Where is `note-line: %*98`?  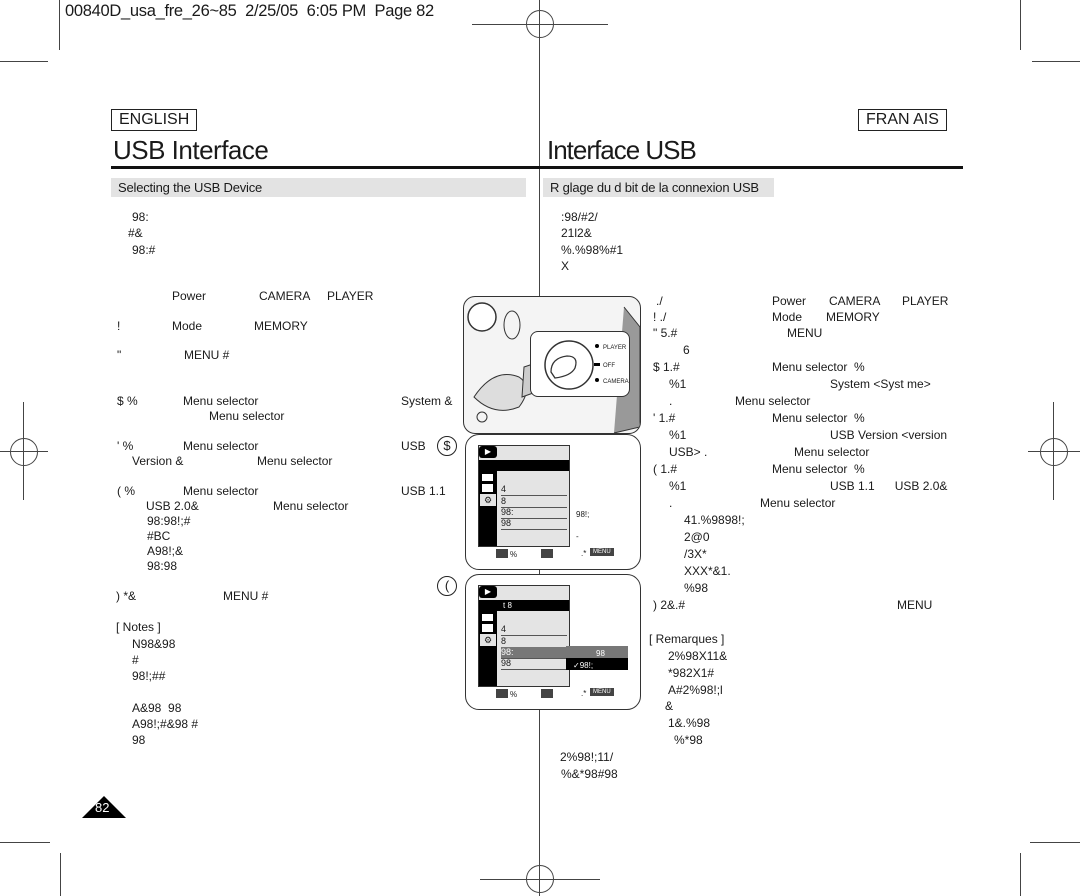 note-line: %*98 is located at coordinates (688, 740).